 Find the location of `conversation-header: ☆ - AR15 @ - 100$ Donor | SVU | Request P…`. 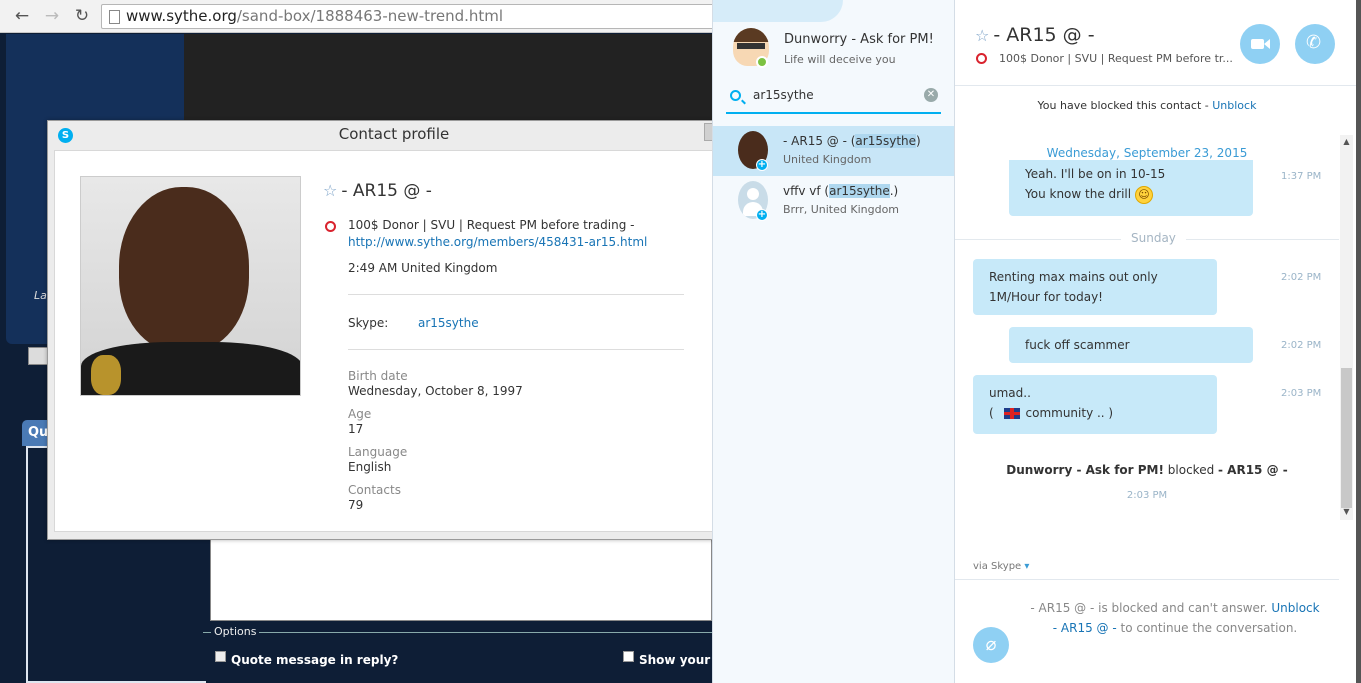

conversation-header: ☆ - AR15 @ - 100$ Donor | SVU | Request P… is located at coordinates (1158, 43).